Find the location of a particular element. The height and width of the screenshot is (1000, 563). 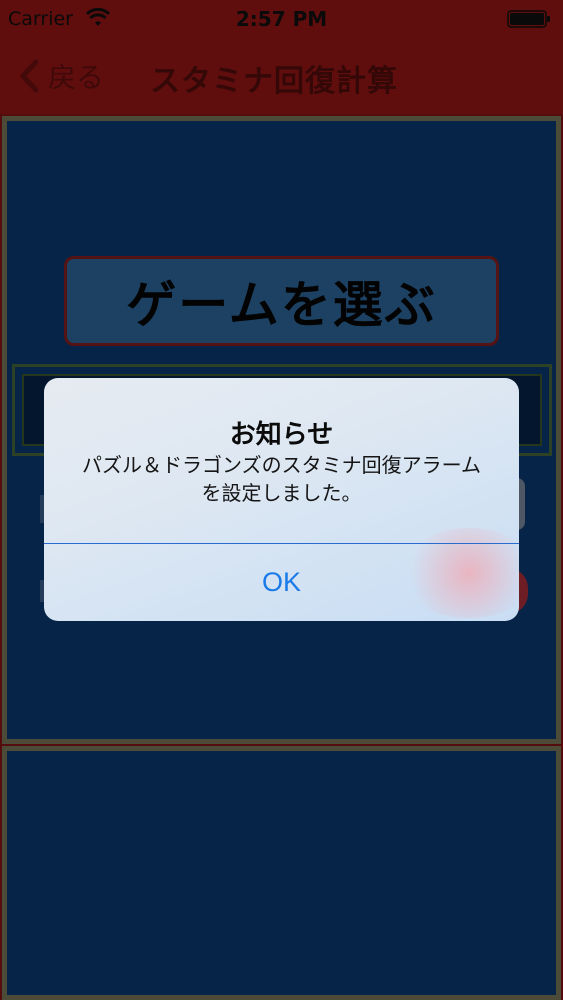

ok-label: OK is located at coordinates (281, 582).